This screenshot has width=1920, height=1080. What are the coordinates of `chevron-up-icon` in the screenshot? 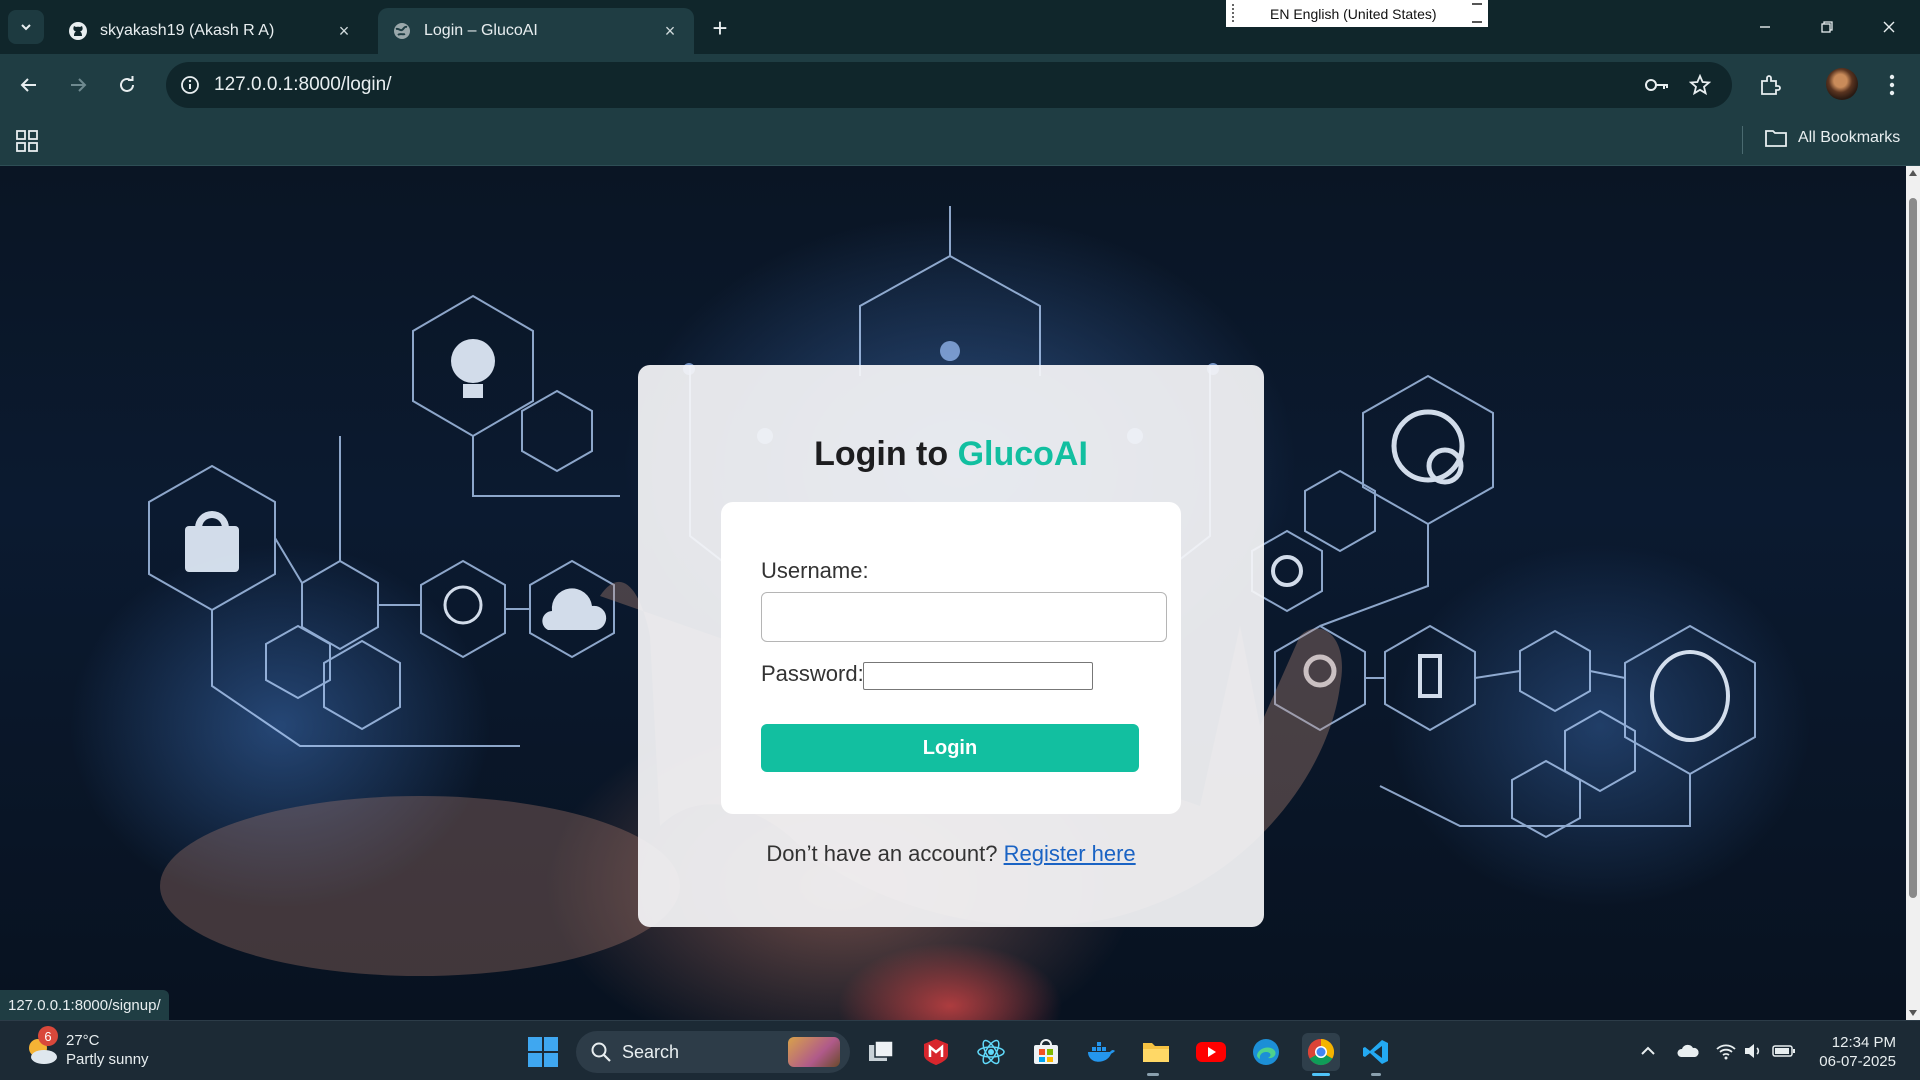 It's located at (1648, 1051).